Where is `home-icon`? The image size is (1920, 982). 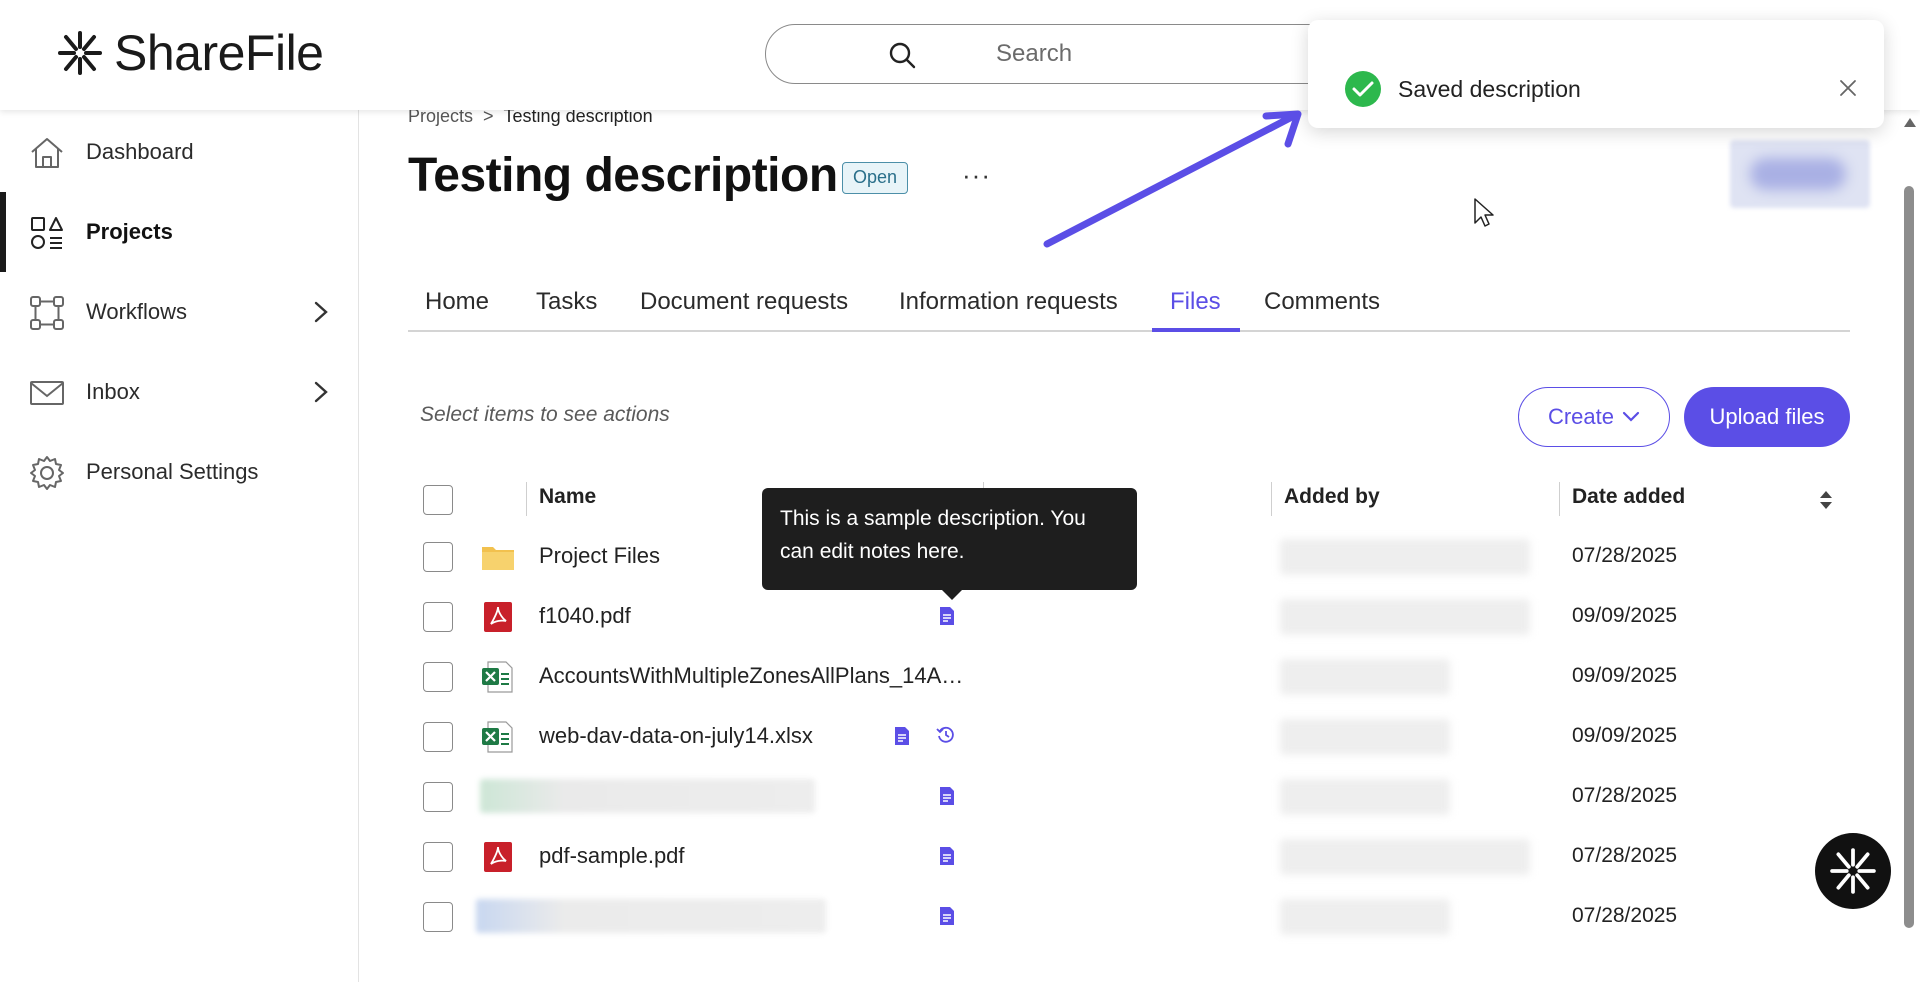
home-icon is located at coordinates (47, 153).